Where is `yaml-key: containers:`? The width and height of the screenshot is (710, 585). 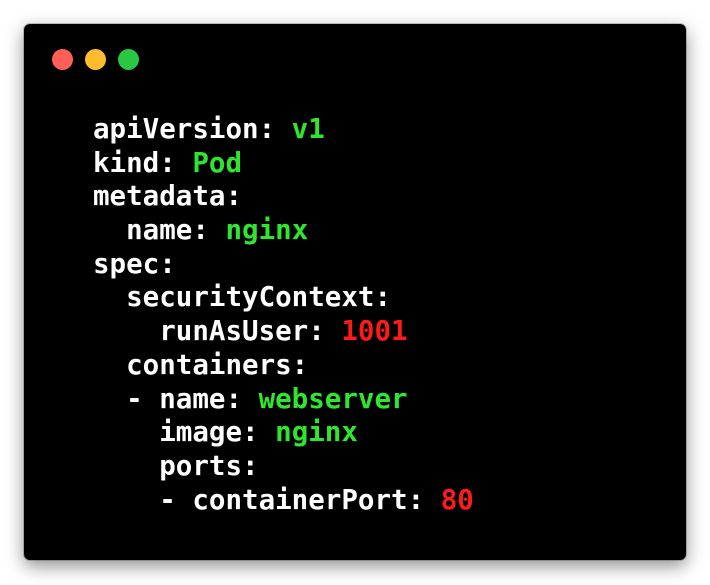
yaml-key: containers: is located at coordinates (201, 364).